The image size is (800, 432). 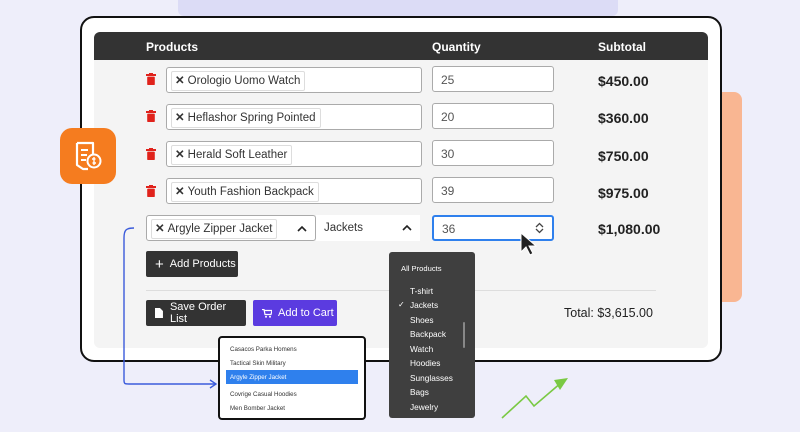 What do you see at coordinates (237, 155) in the screenshot?
I see `product-name: Herald Soft Leather` at bounding box center [237, 155].